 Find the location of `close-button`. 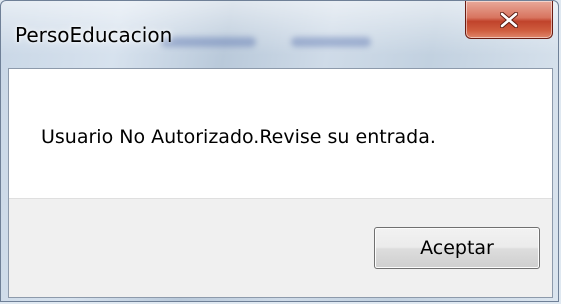

close-button is located at coordinates (509, 20).